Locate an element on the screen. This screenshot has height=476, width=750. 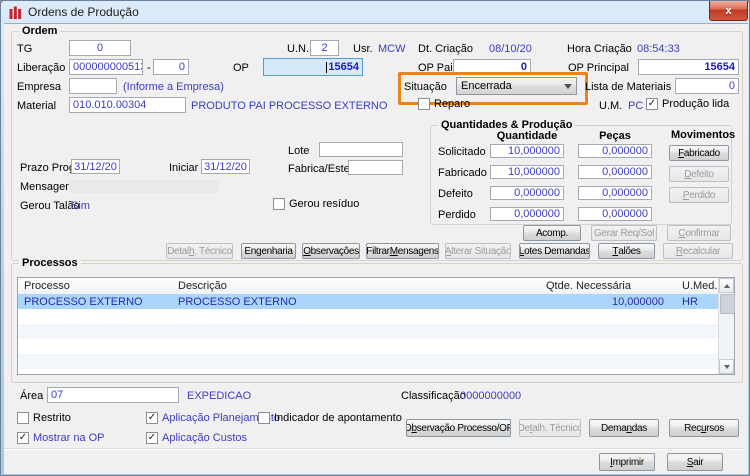
un-field: 2 is located at coordinates (324, 48).